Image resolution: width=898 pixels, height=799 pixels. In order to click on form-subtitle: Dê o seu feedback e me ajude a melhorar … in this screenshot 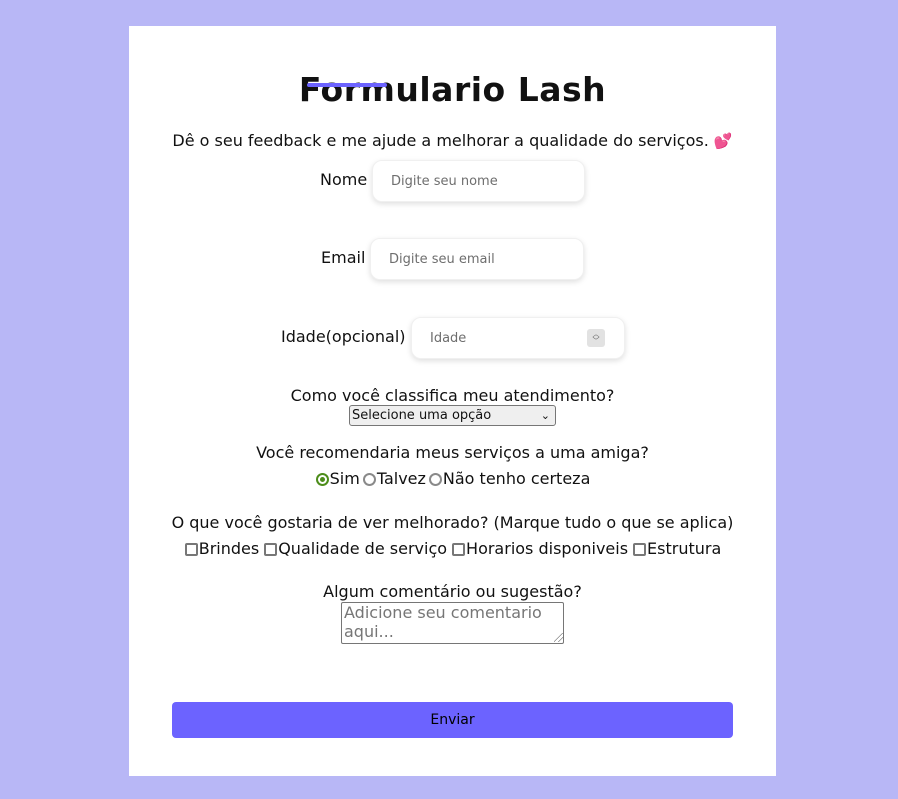, I will do `click(452, 141)`.